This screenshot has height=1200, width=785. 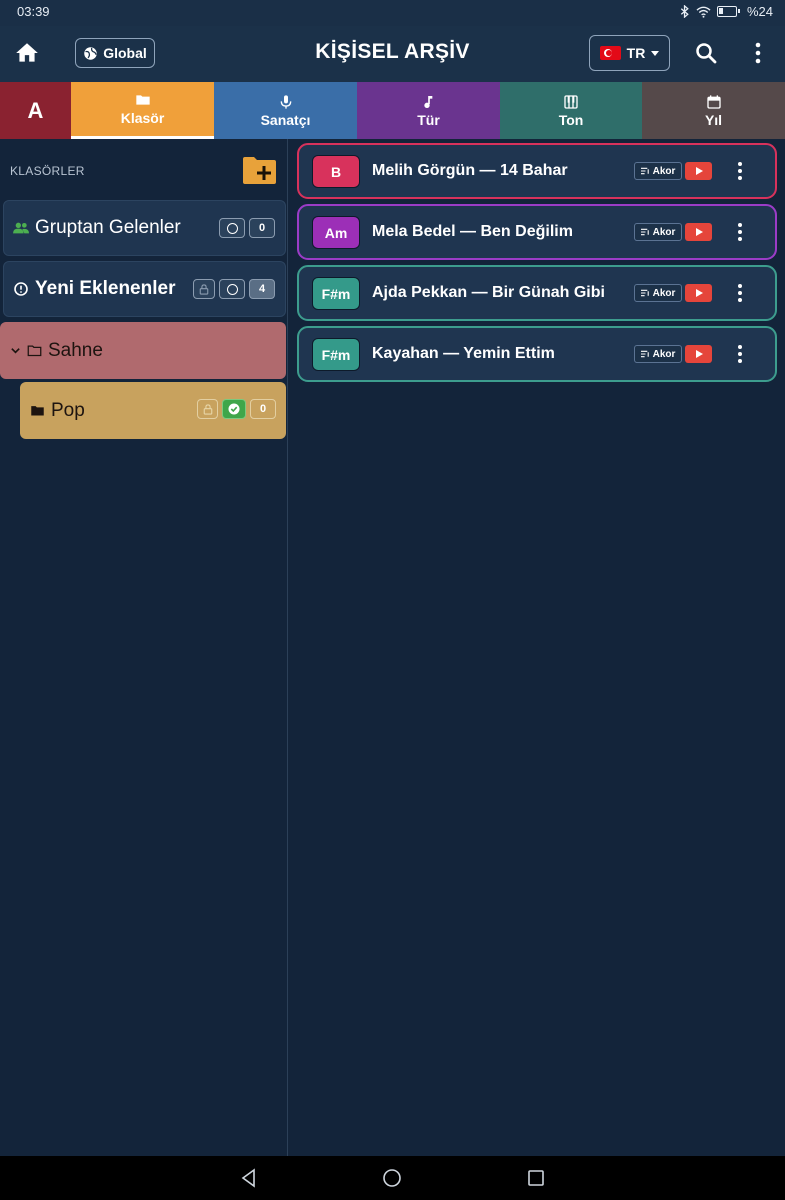 I want to click on status-time: 03:39, so click(x=33, y=11).